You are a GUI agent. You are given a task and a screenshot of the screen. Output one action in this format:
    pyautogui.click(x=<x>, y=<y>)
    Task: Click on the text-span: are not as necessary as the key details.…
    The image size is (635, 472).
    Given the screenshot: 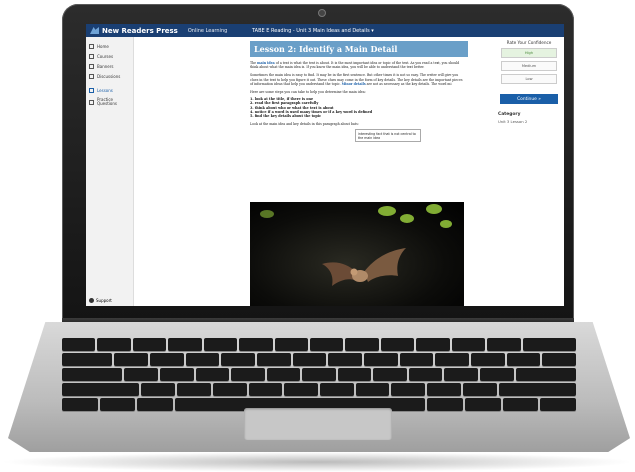 What is the action you would take?
    pyautogui.click(x=409, y=83)
    